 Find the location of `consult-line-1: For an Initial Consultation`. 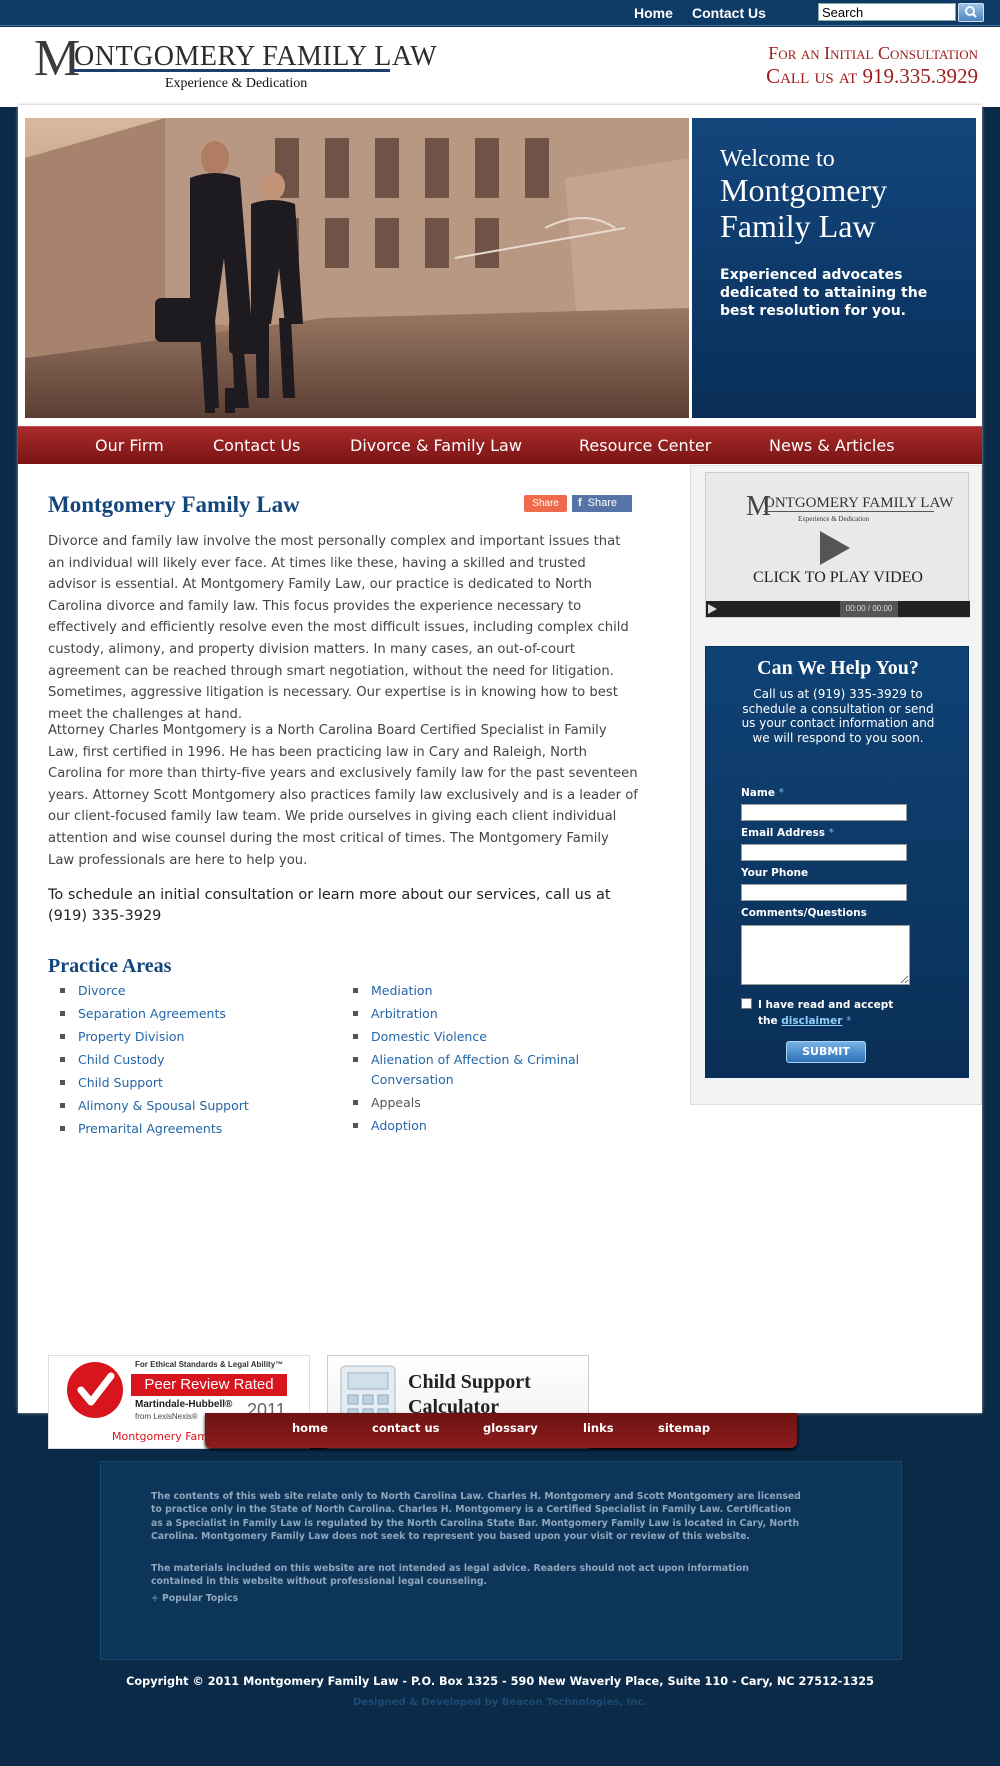

consult-line-1: For an Initial Consultation is located at coordinates (873, 53).